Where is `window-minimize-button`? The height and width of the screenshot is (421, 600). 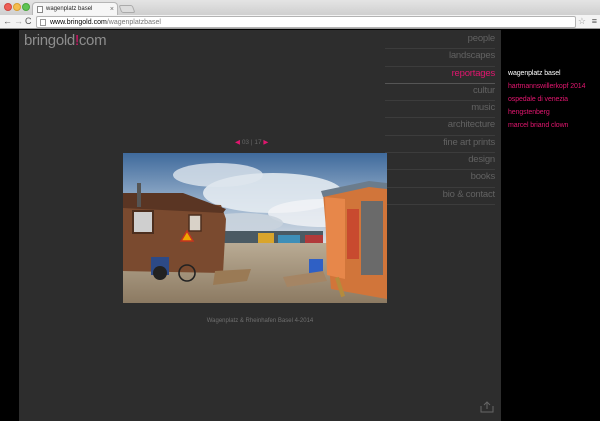
window-minimize-button is located at coordinates (17, 7).